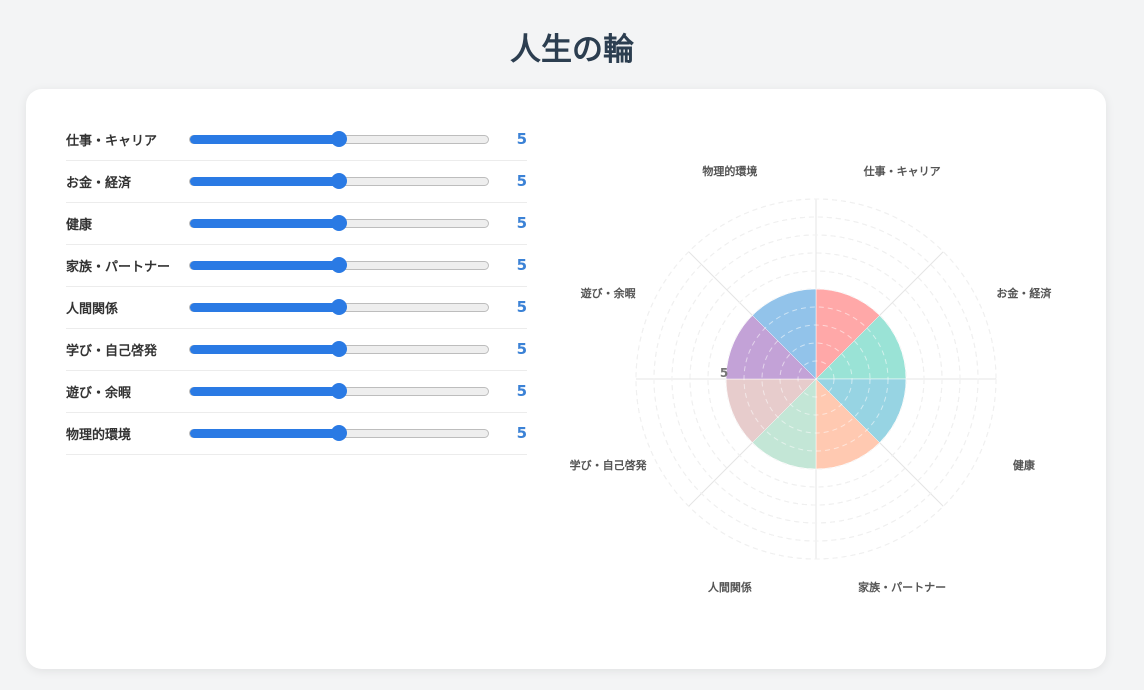 The height and width of the screenshot is (690, 1144). I want to click on slider-row: お金・経済 5, so click(296, 182).